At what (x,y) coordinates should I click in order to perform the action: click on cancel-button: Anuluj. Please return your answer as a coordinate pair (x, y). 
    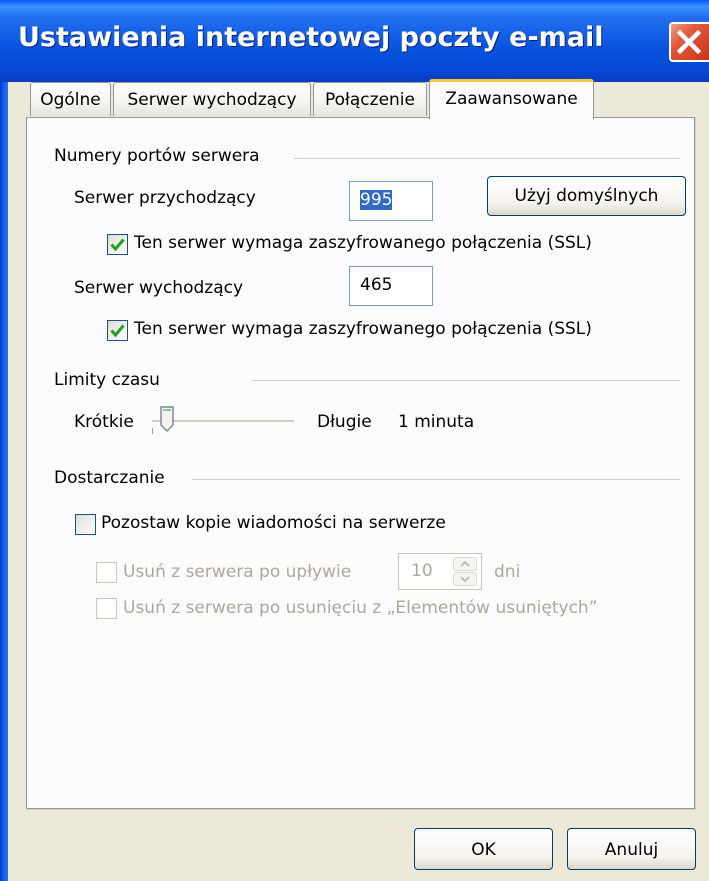
    Looking at the image, I should click on (631, 849).